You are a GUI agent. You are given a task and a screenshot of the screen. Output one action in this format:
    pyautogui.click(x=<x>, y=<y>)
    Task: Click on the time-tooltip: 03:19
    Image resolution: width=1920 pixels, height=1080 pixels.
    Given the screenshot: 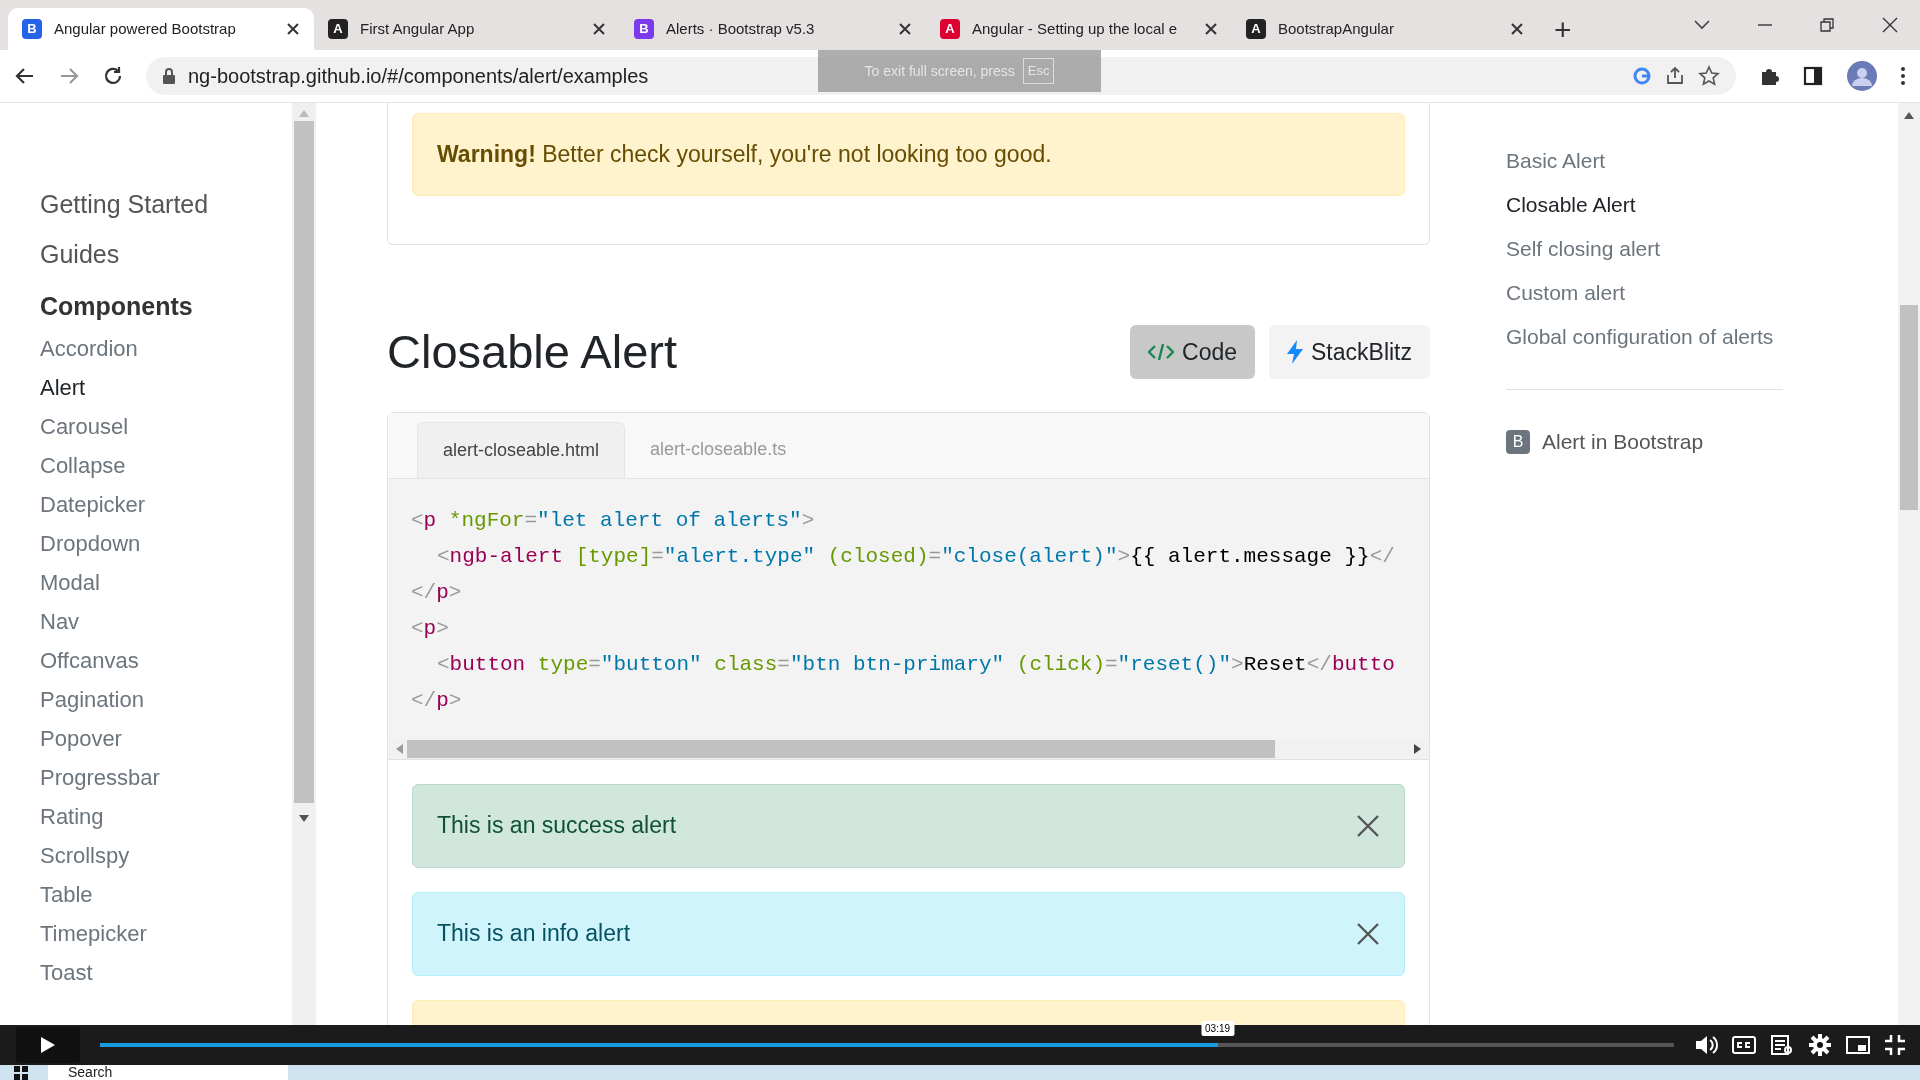 What is the action you would take?
    pyautogui.click(x=1218, y=1028)
    